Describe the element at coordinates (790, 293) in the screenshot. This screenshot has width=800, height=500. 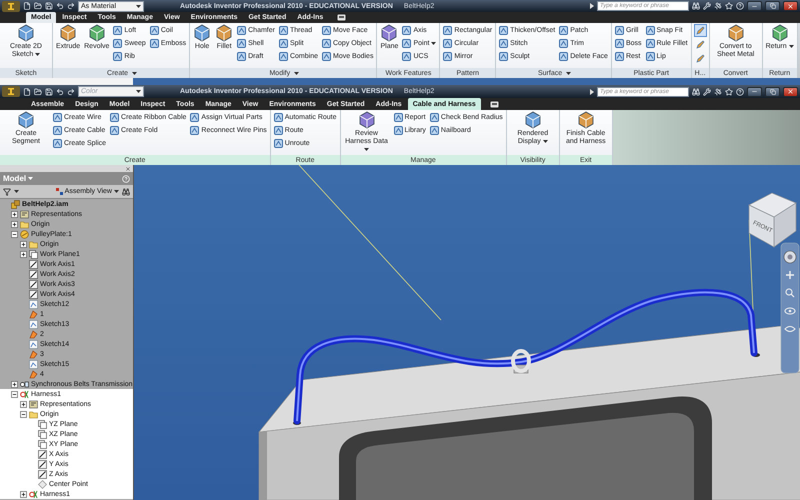
I see `zoom-icon` at that location.